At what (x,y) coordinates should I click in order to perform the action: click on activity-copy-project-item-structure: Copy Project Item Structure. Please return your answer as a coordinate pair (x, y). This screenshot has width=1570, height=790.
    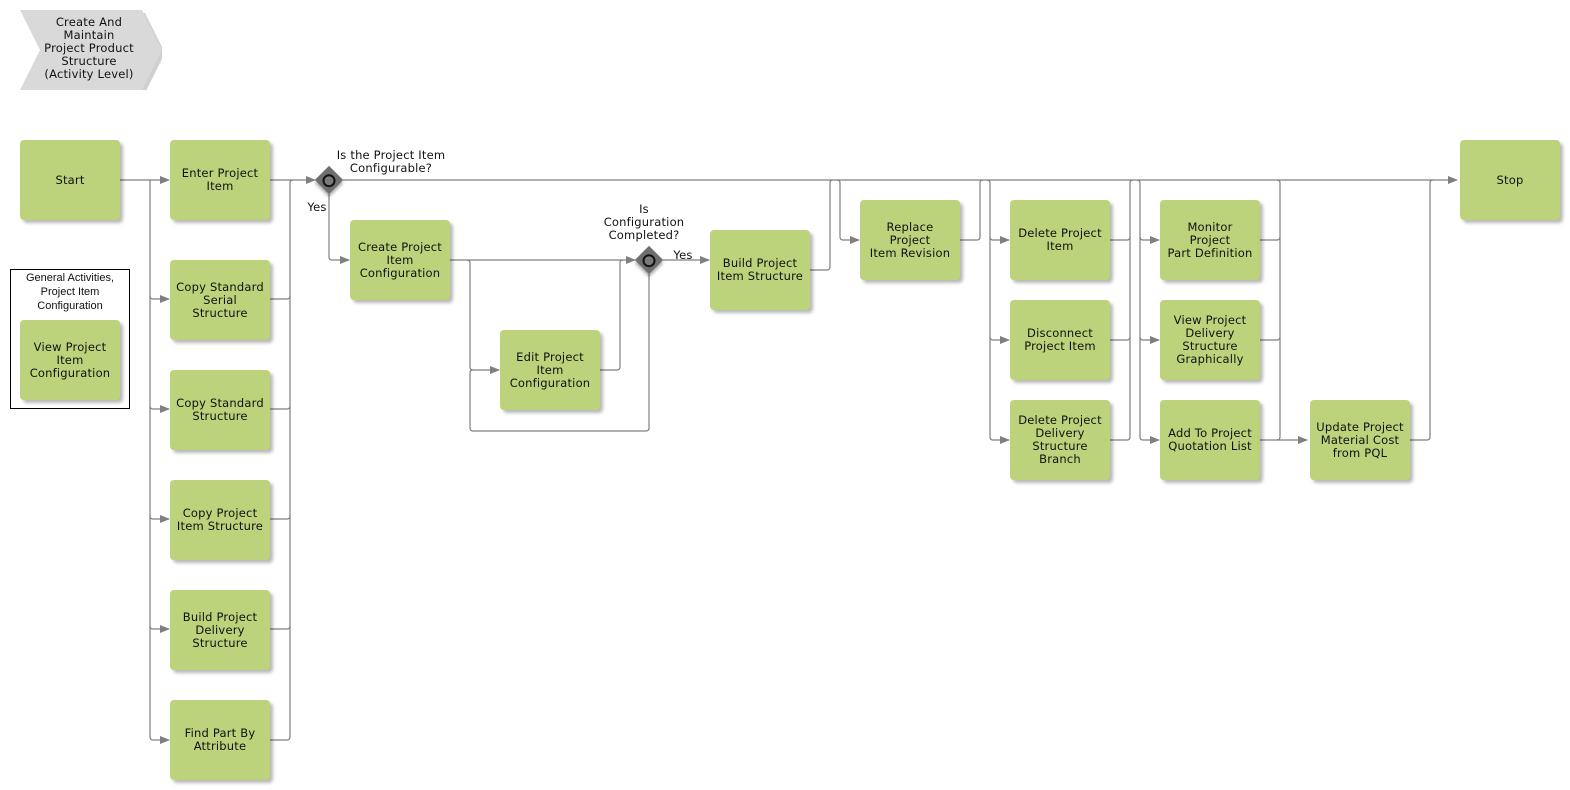
    Looking at the image, I should click on (220, 520).